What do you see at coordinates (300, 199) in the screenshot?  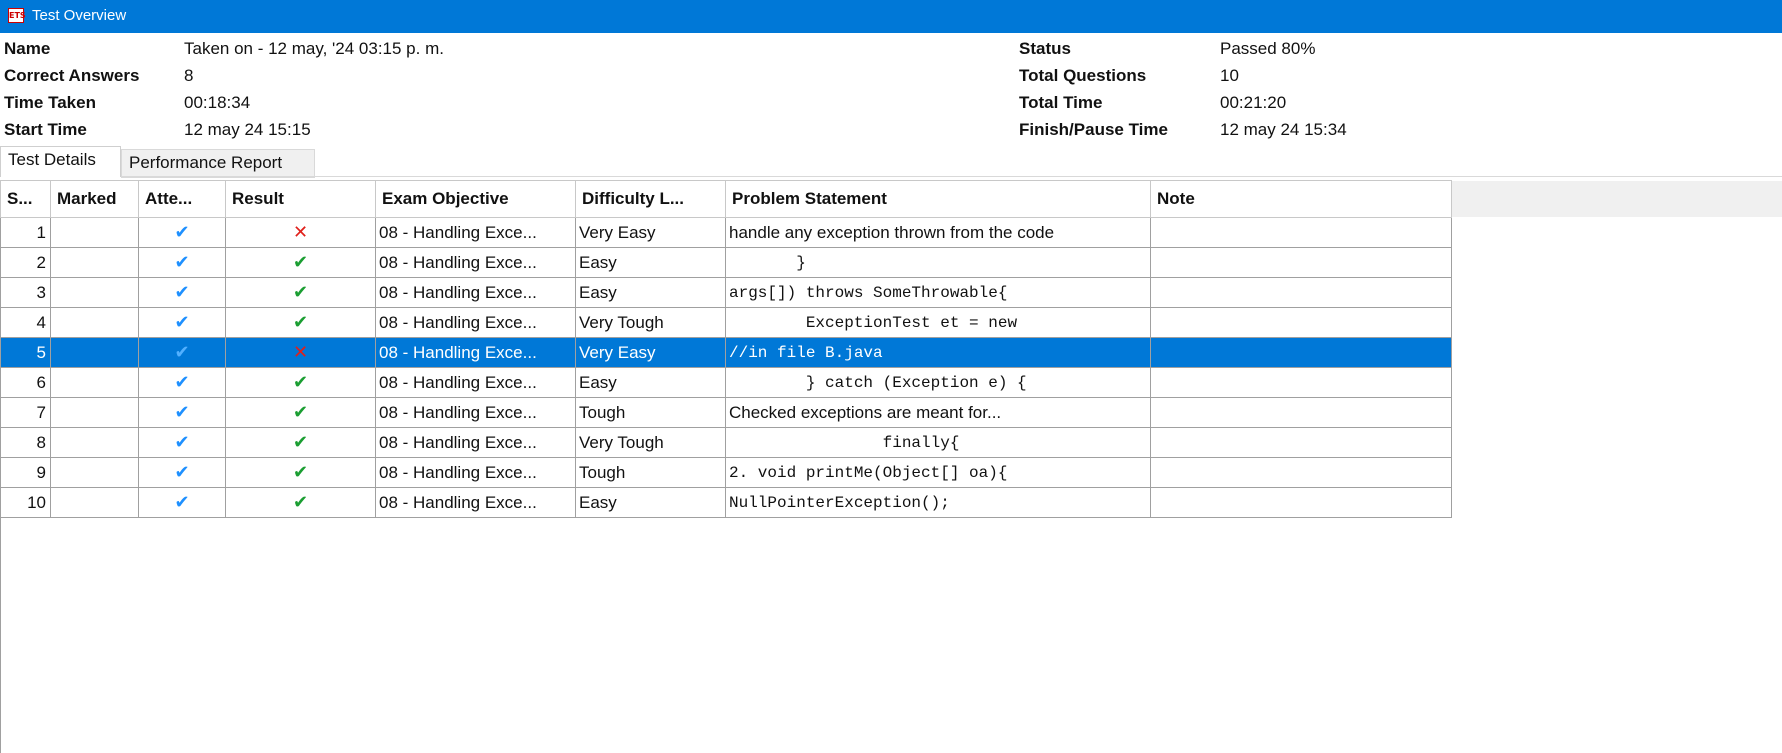 I see `col-header-result: Result` at bounding box center [300, 199].